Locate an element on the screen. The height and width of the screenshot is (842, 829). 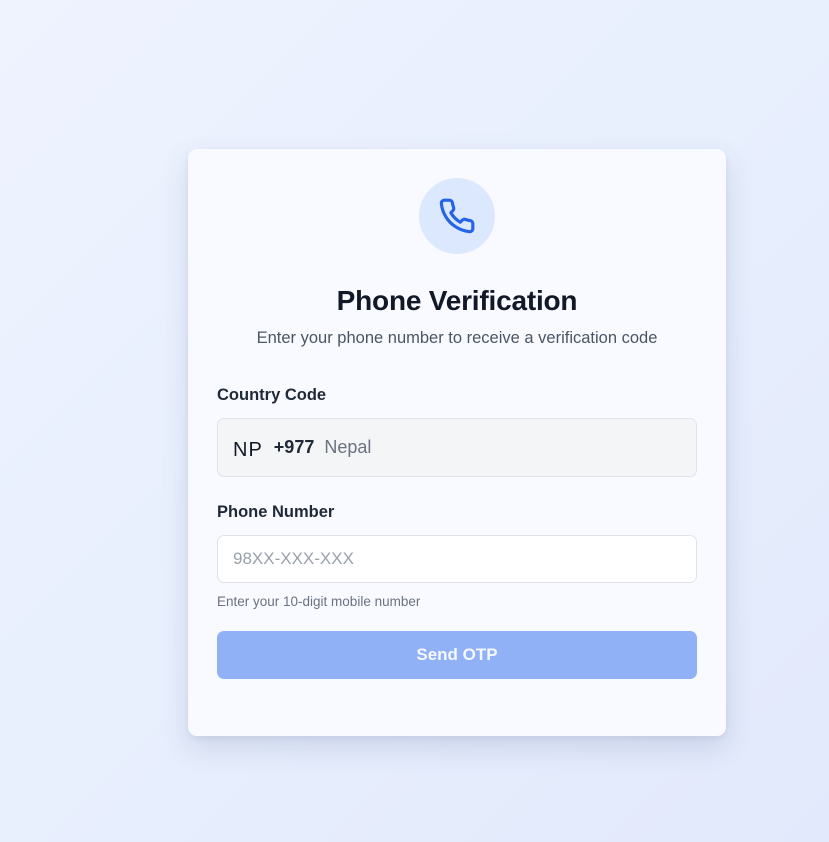
phone-icon is located at coordinates (457, 216).